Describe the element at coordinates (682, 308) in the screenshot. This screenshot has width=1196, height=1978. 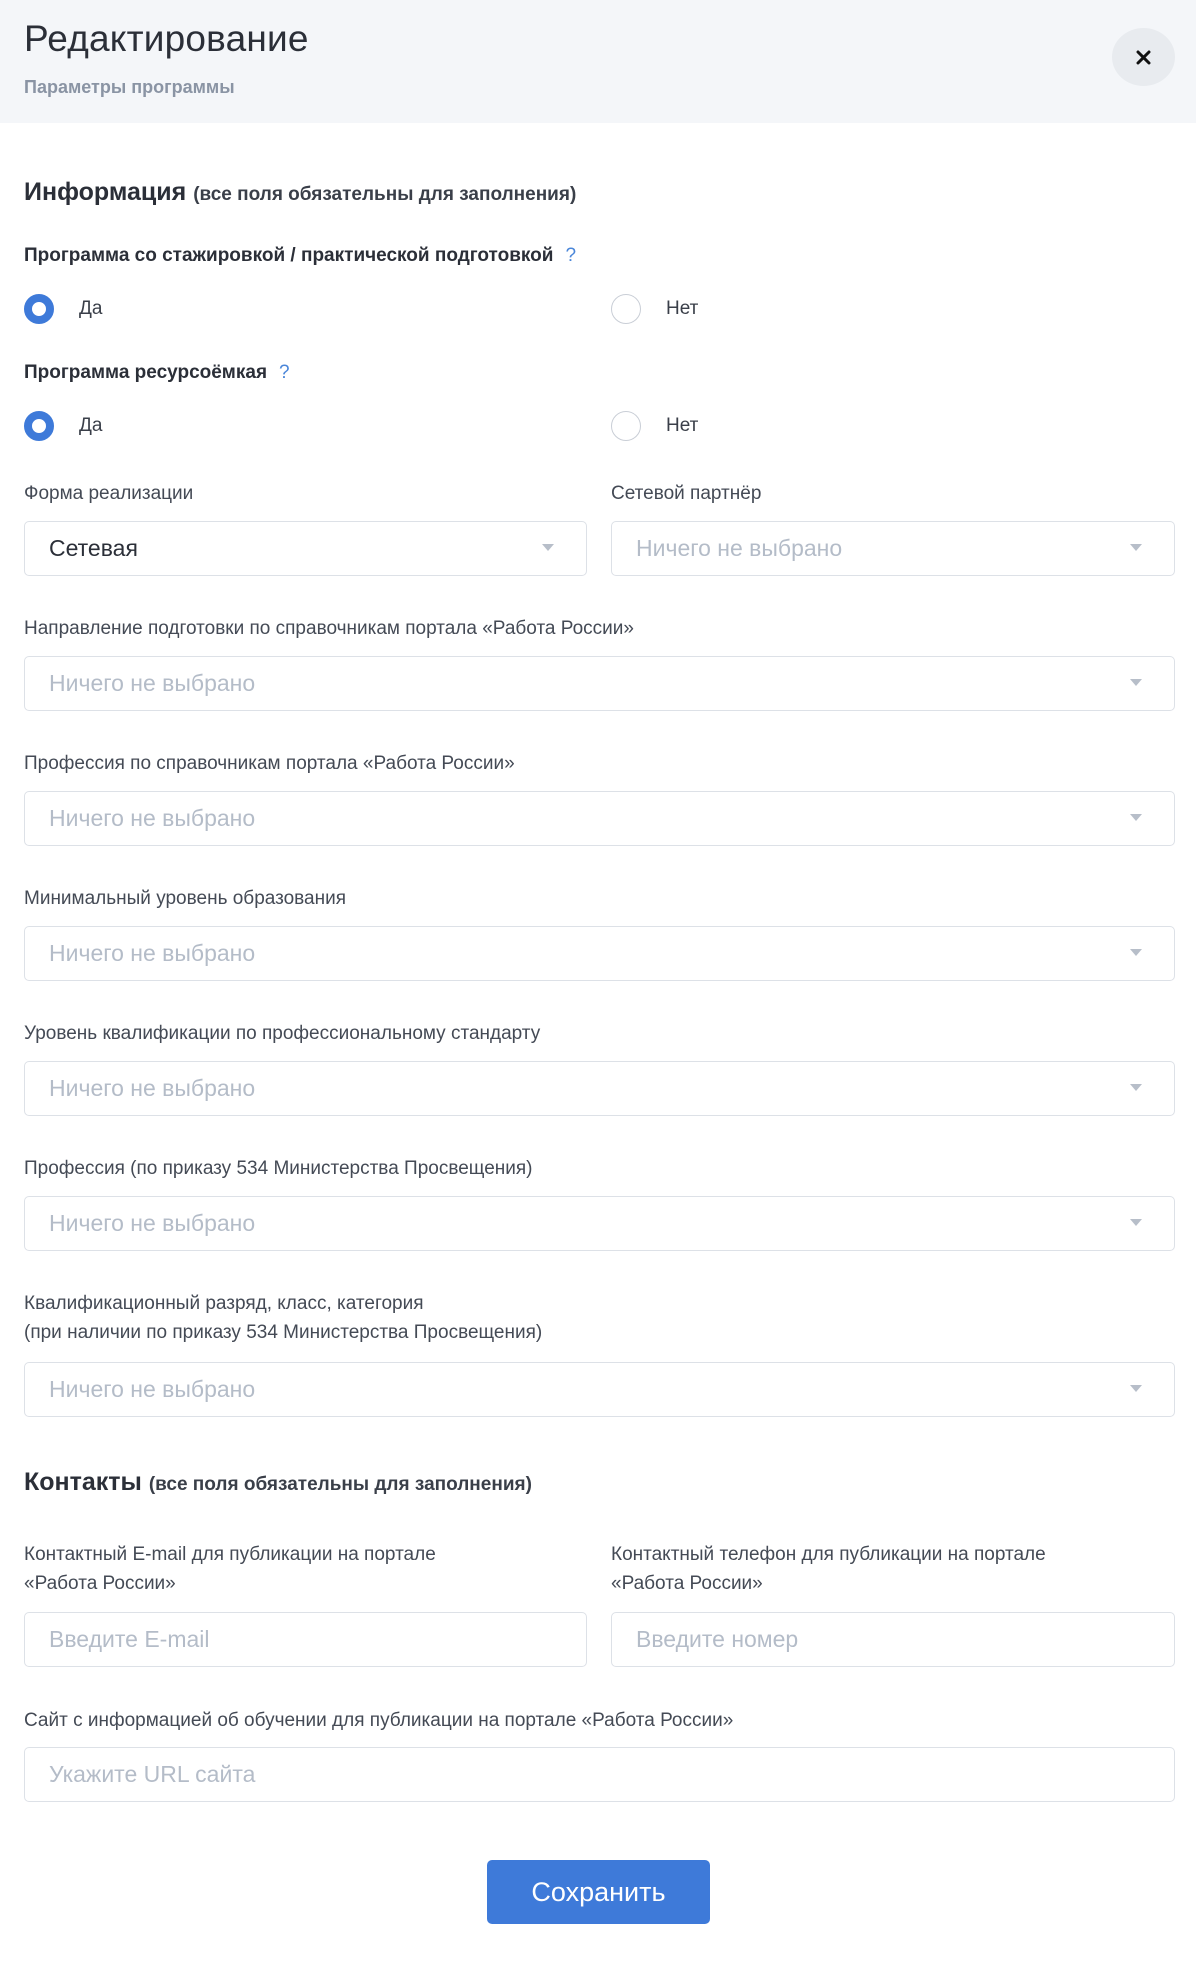
I see `internship-radio-no-label: Нет` at that location.